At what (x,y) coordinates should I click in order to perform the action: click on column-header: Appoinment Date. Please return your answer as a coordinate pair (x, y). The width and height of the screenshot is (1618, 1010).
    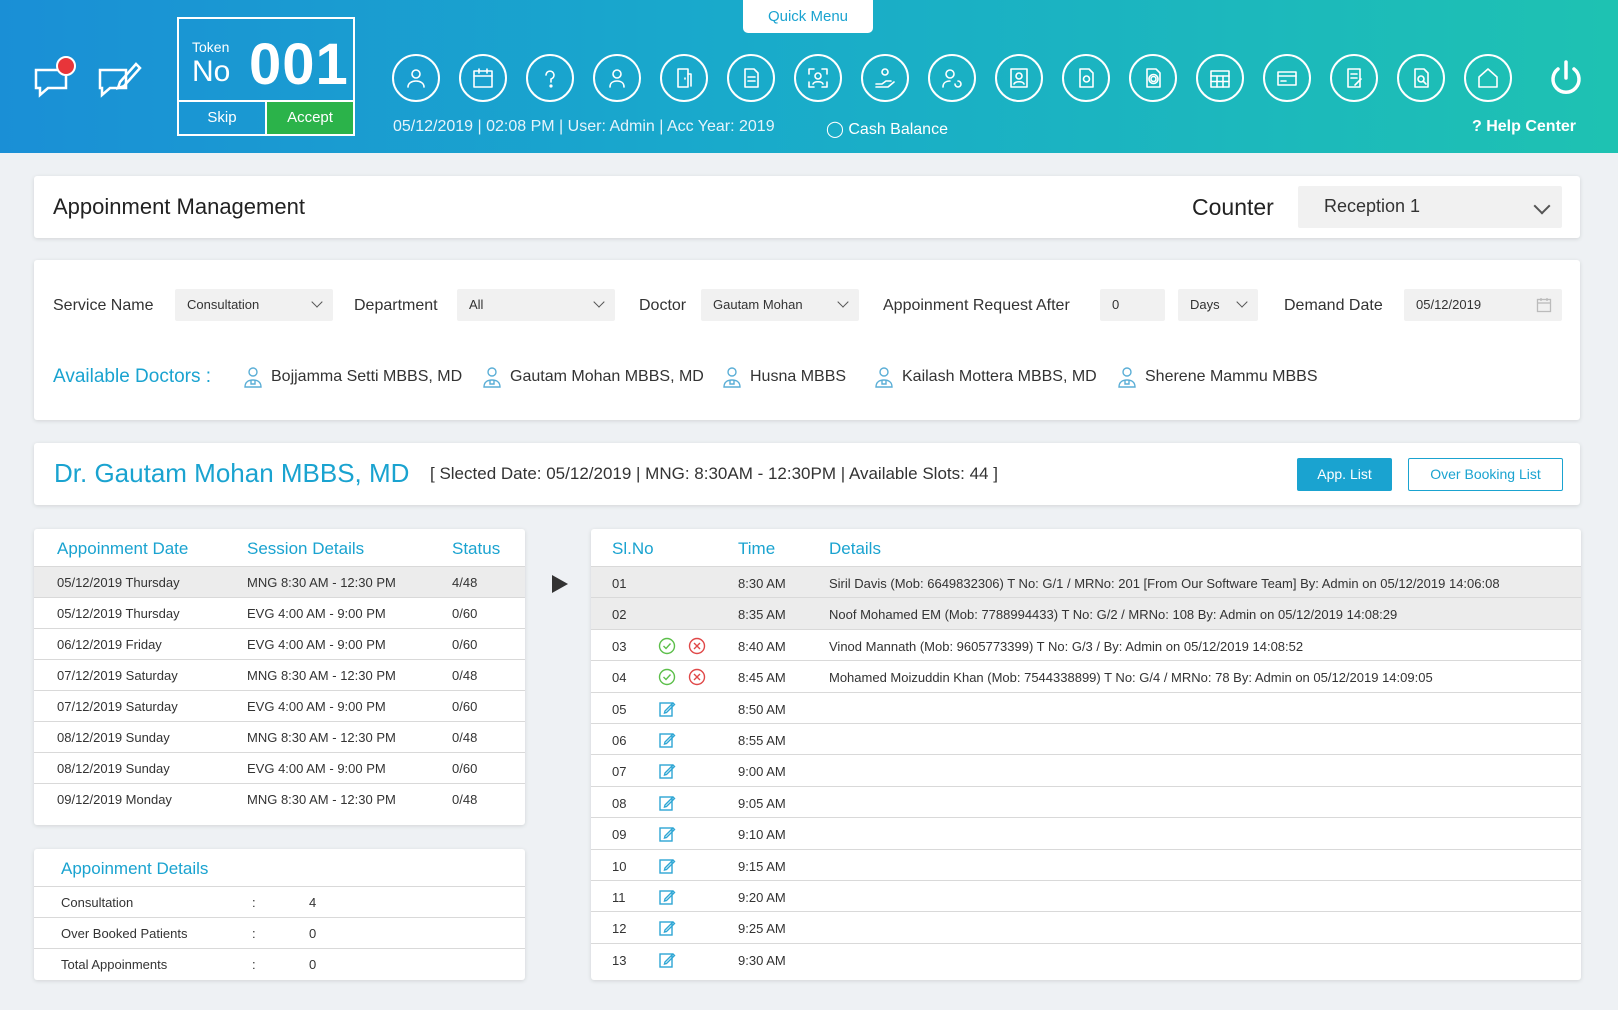
    Looking at the image, I should click on (123, 548).